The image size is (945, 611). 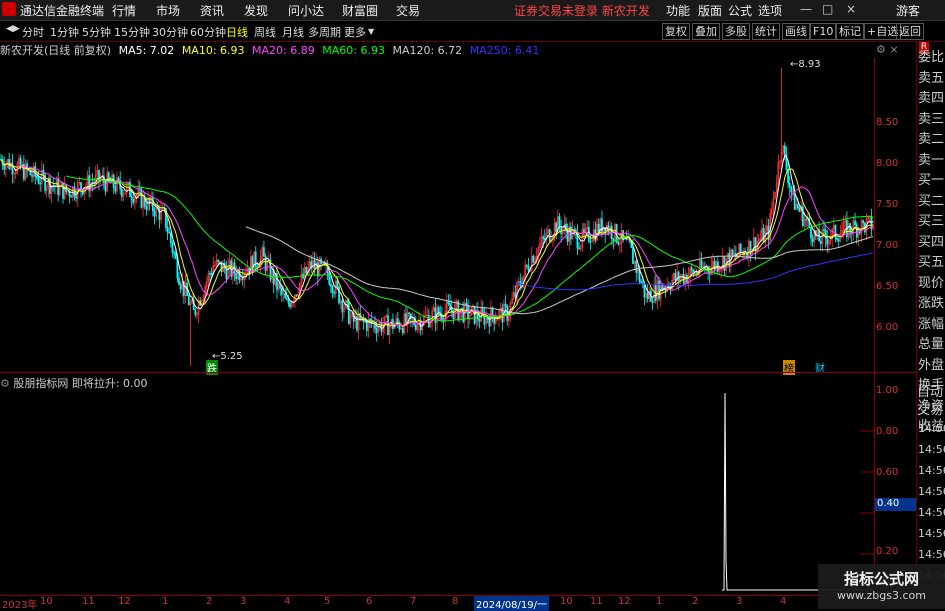 What do you see at coordinates (237, 32) in the screenshot?
I see `period-daily: 日线` at bounding box center [237, 32].